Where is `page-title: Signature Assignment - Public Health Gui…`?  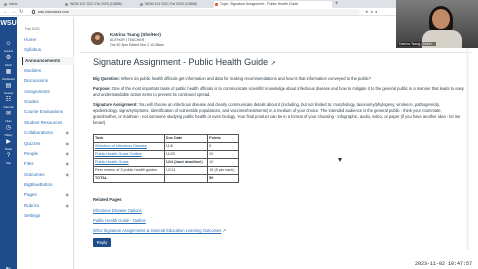
page-title: Signature Assignment - Public Health Gui… is located at coordinates (184, 62).